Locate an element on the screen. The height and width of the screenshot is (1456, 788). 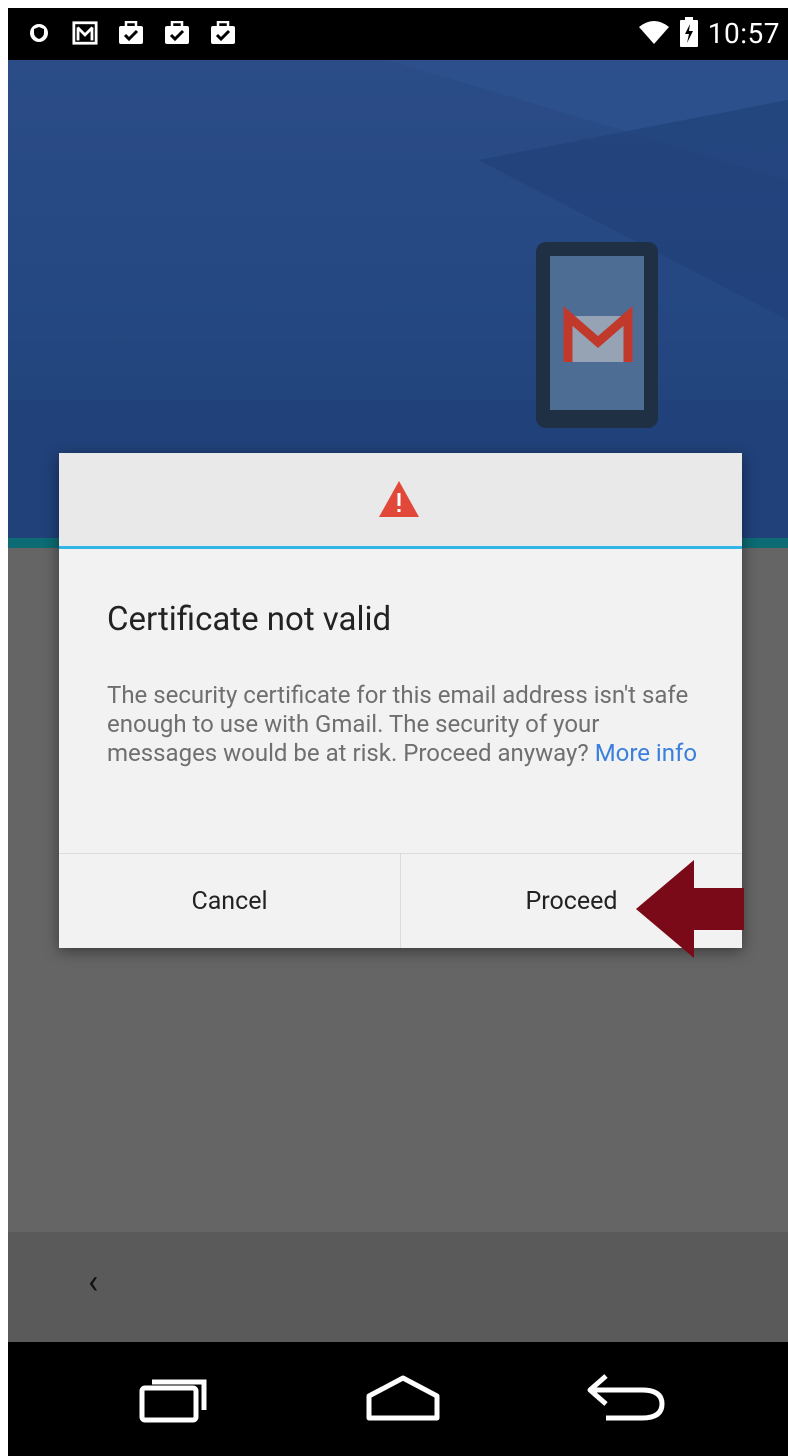
dialog-header is located at coordinates (400, 501).